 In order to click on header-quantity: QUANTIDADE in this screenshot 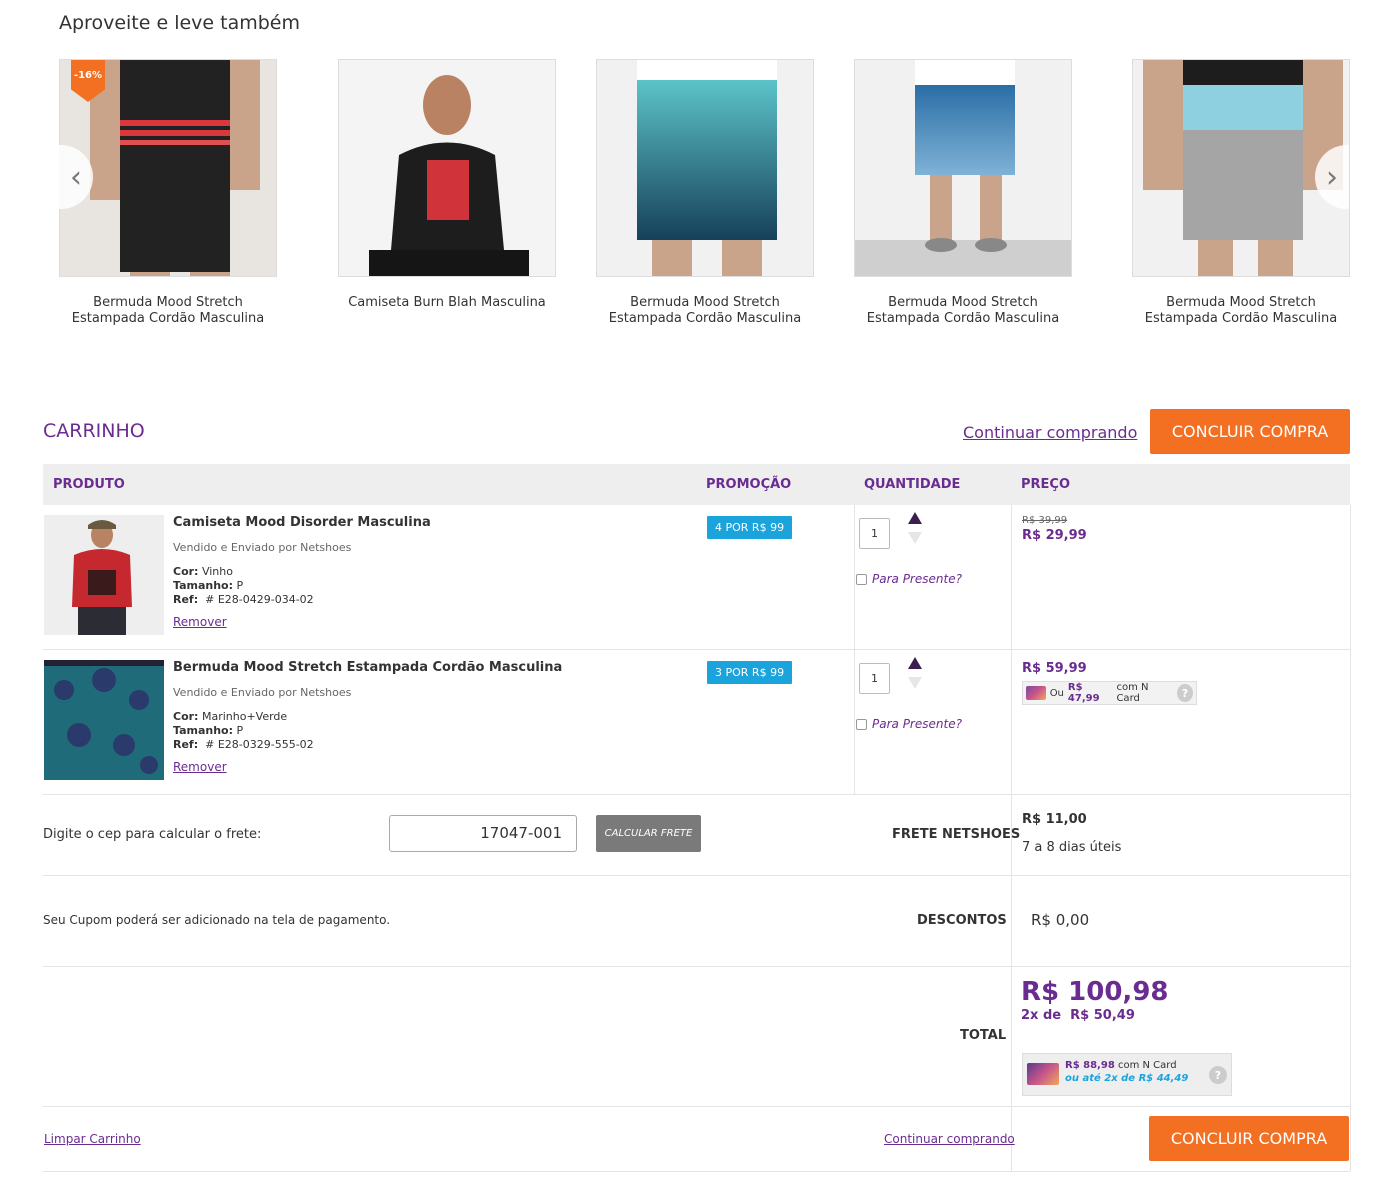, I will do `click(912, 484)`.